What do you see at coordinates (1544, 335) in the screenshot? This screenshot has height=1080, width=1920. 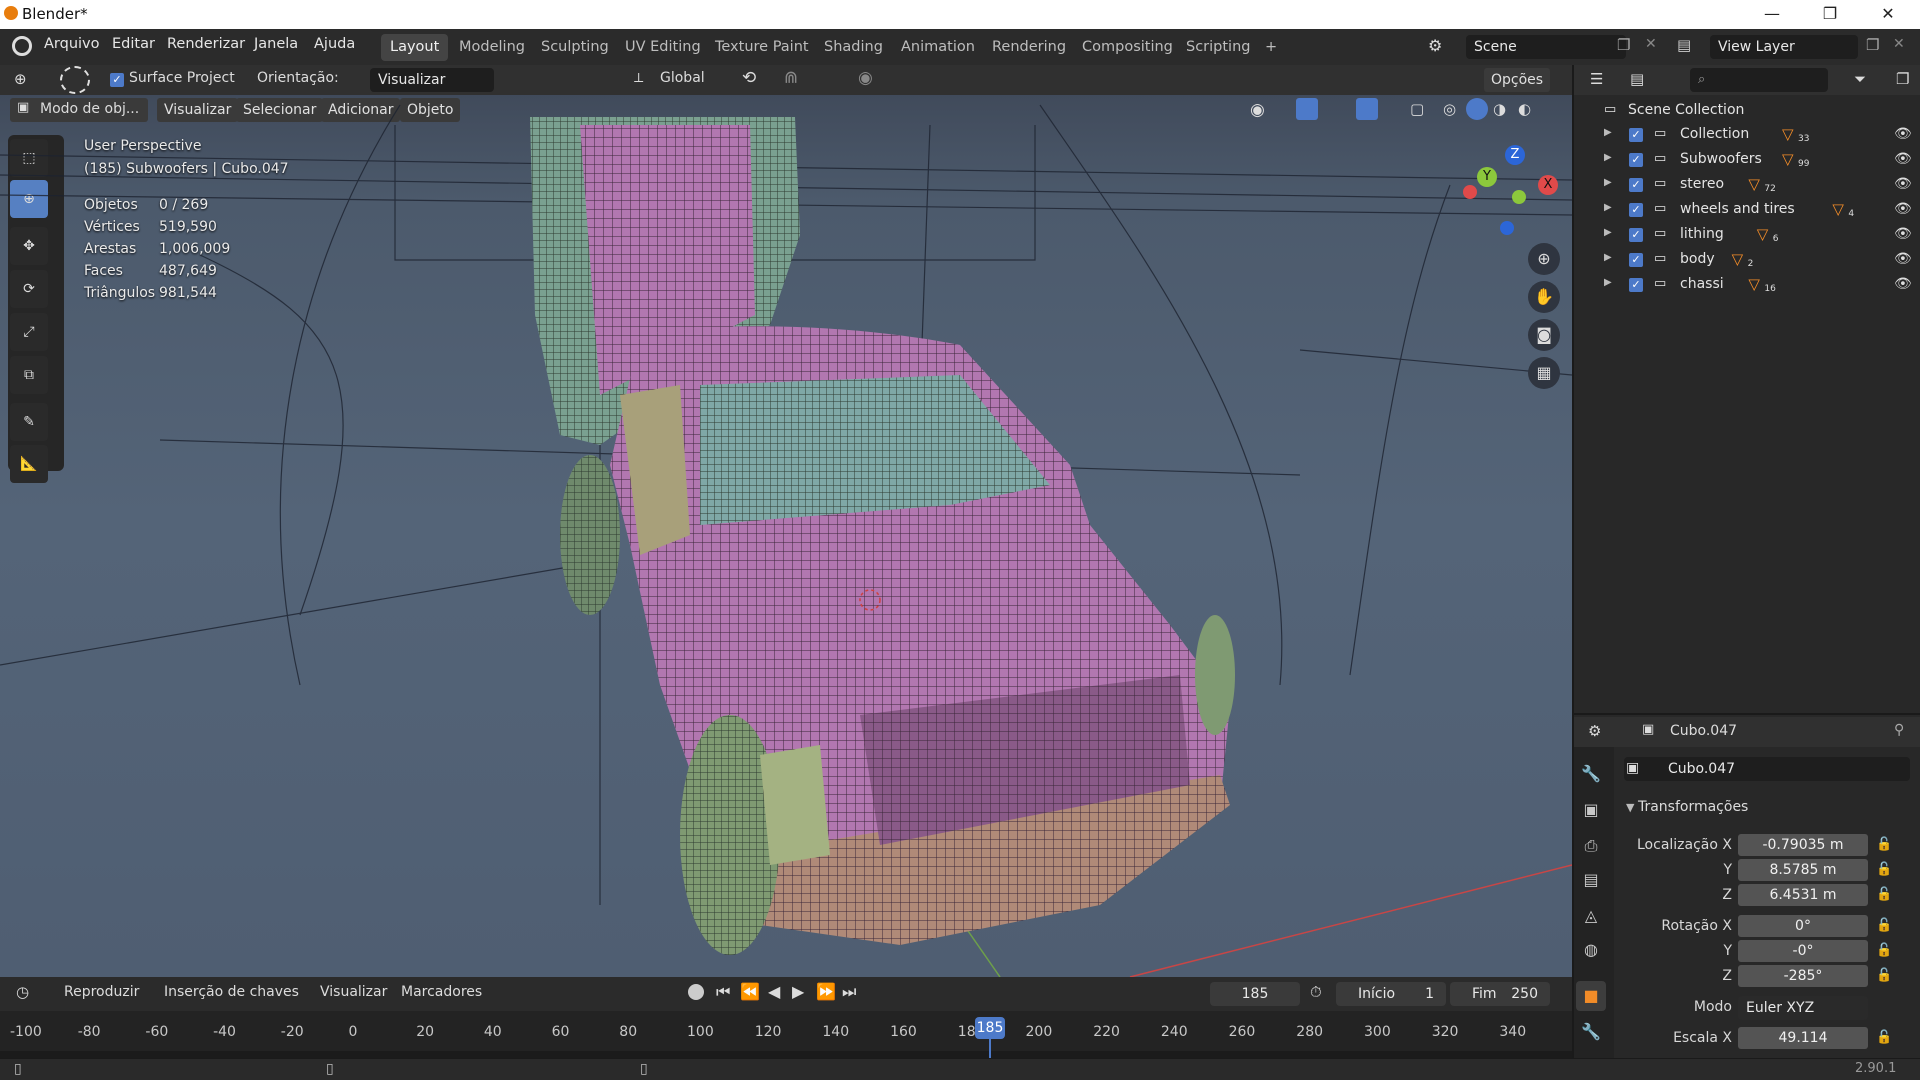 I see `camera-icon: ◙` at bounding box center [1544, 335].